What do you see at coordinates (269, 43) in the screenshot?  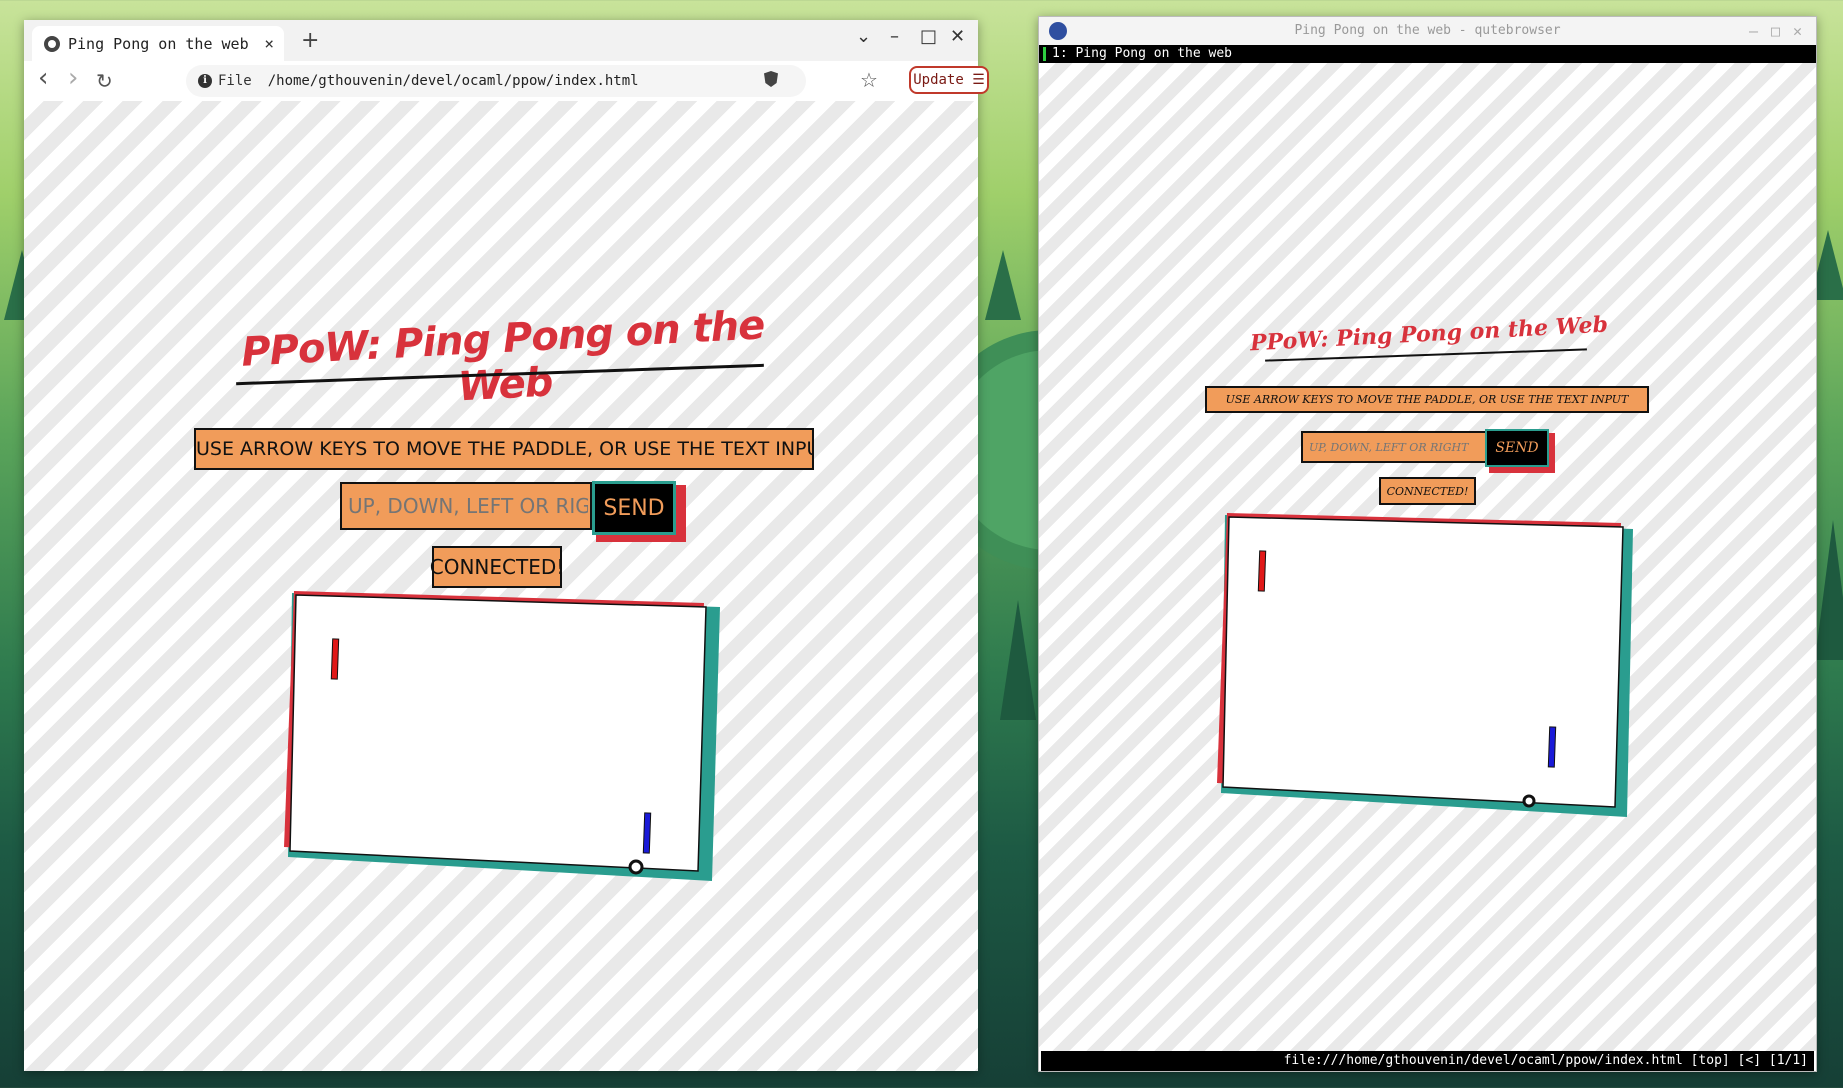 I see `close-tab-icon: ×` at bounding box center [269, 43].